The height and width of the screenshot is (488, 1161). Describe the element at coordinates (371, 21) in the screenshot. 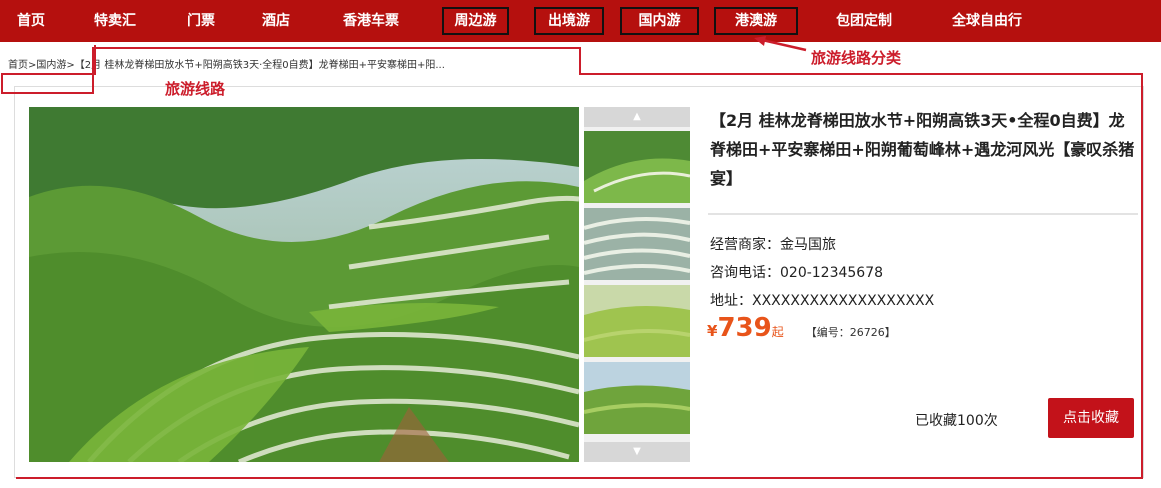

I see `nav-item-hk-bus-tickets: 香港车票` at that location.